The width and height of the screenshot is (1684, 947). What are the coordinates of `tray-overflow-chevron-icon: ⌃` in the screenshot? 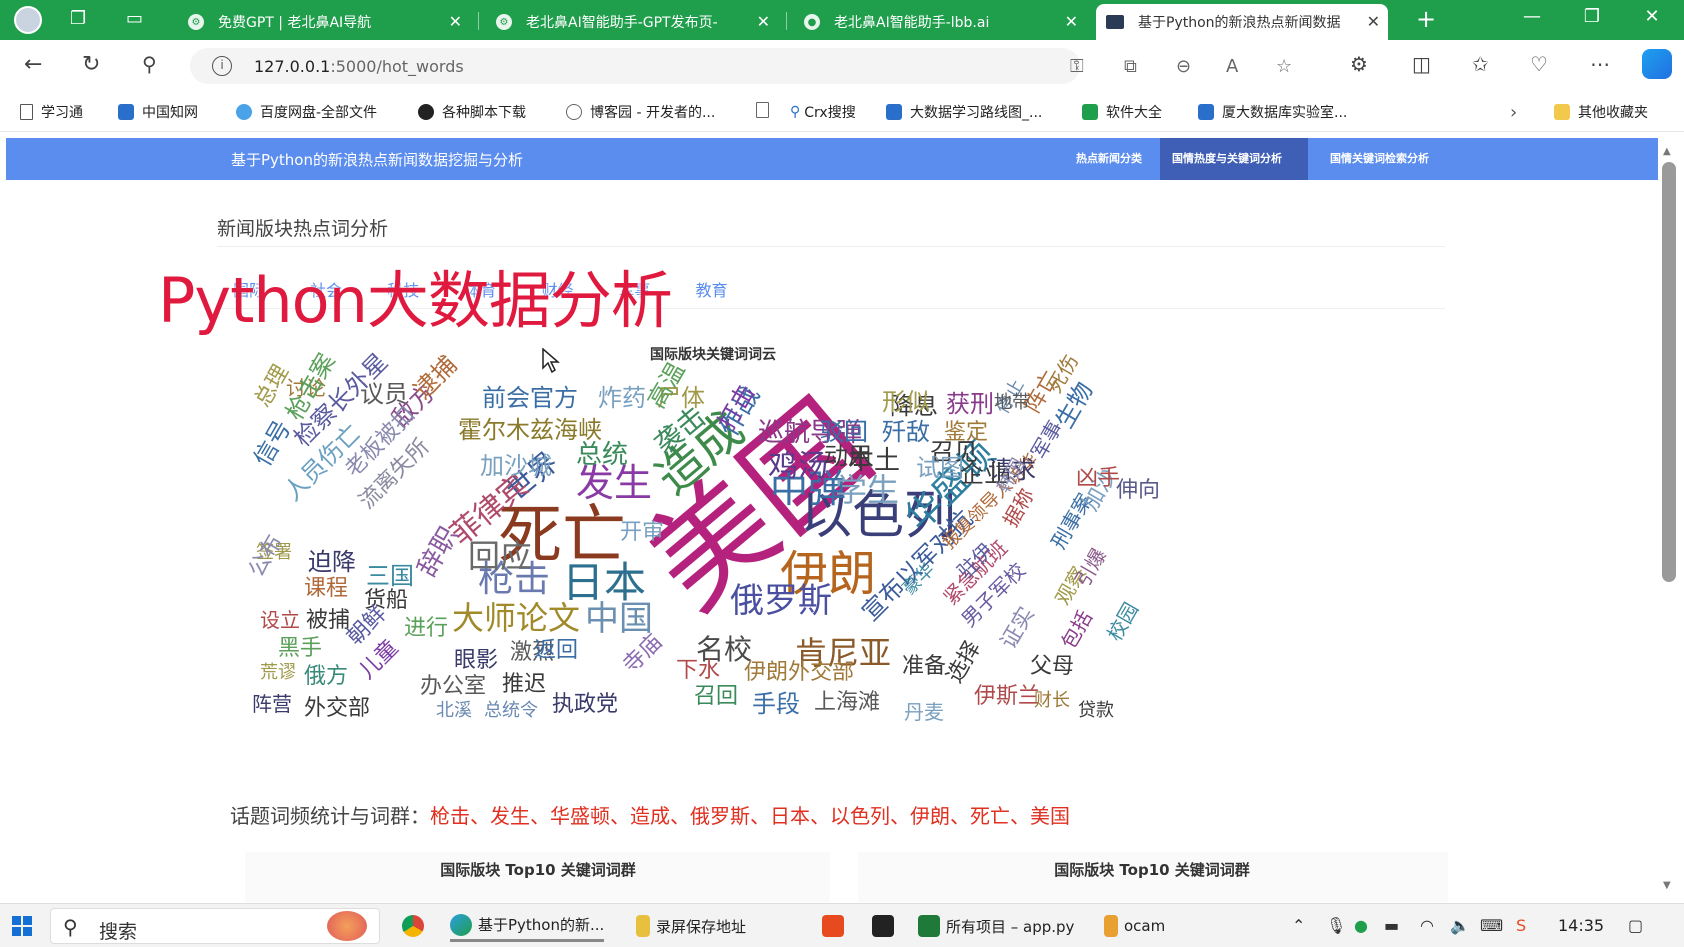 It's located at (1298, 925).